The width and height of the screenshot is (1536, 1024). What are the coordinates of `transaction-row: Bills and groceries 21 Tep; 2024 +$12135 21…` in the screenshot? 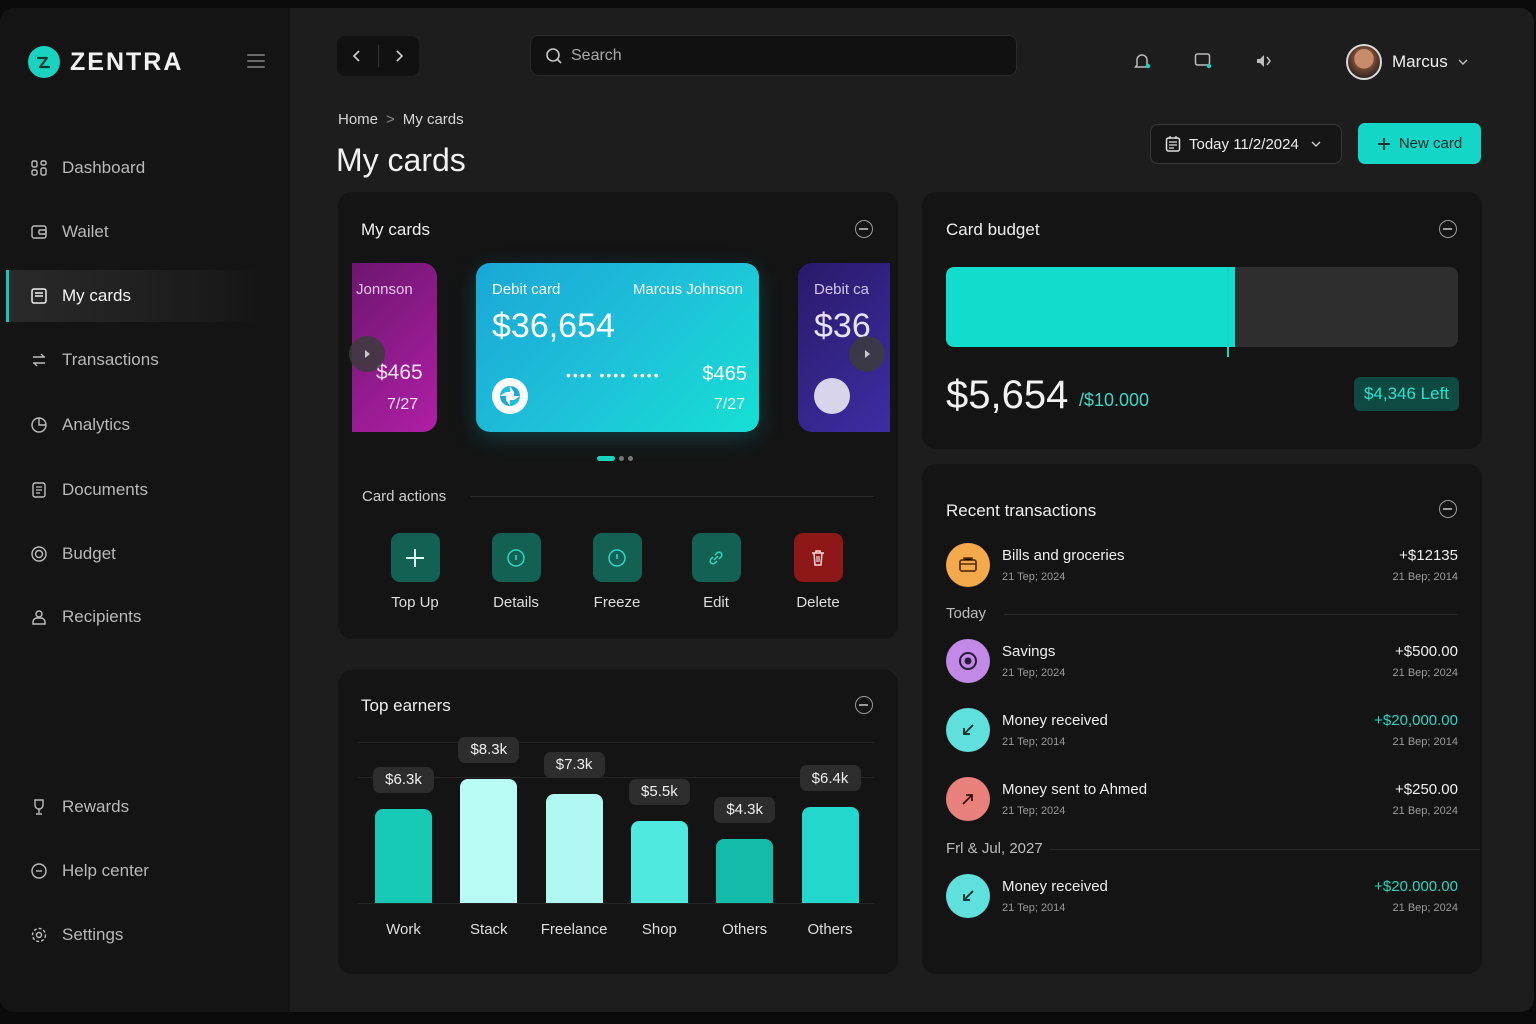 It's located at (1202, 568).